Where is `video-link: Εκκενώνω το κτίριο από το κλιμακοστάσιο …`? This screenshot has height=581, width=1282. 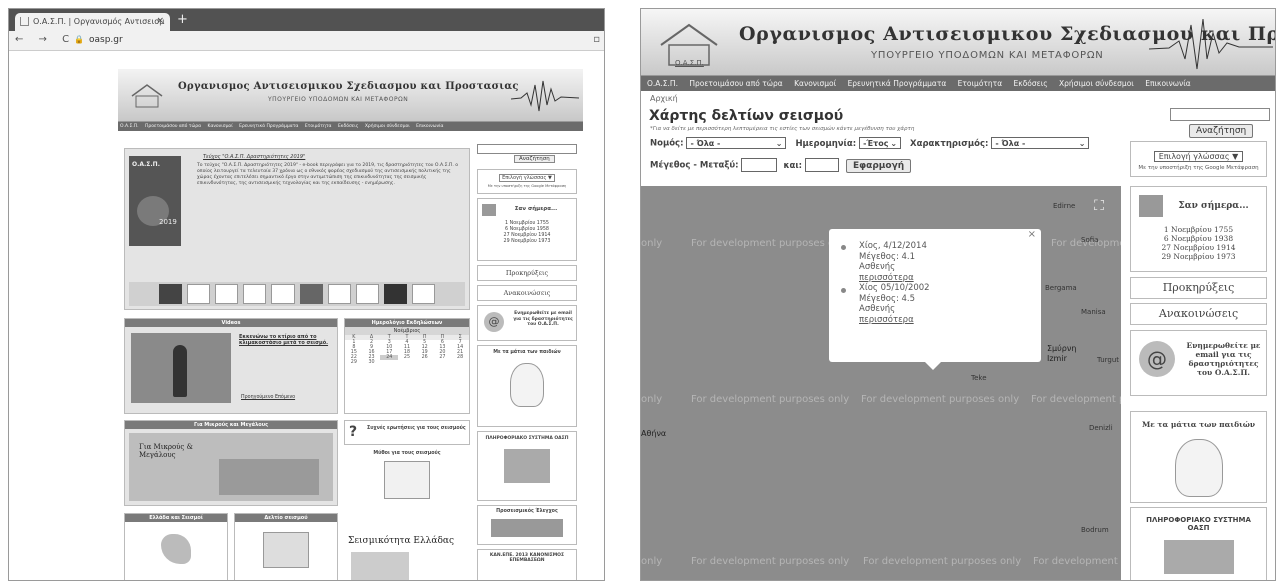 video-link: Εκκενώνω το κτίριο από το κλιμακοστάσιο … is located at coordinates (287, 340).